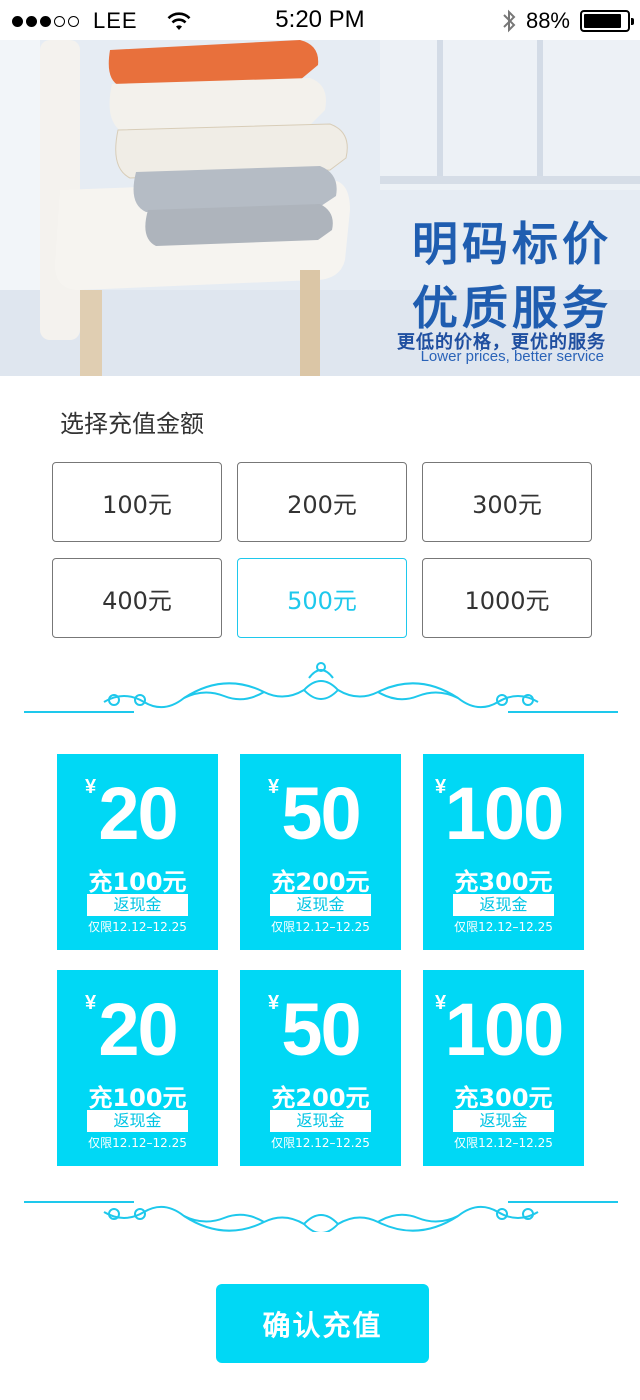  What do you see at coordinates (115, 20) in the screenshot?
I see `carrier-name: LEE` at bounding box center [115, 20].